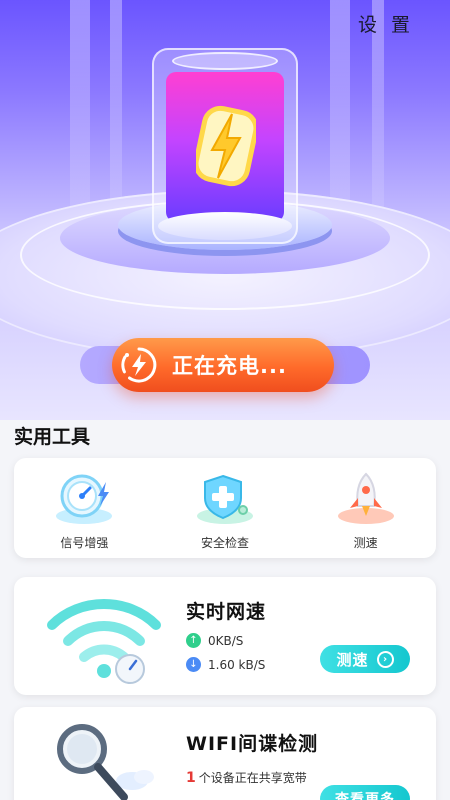 The width and height of the screenshot is (450, 800). I want to click on download-speed-row: ↓ 1.60 kB/S, so click(225, 664).